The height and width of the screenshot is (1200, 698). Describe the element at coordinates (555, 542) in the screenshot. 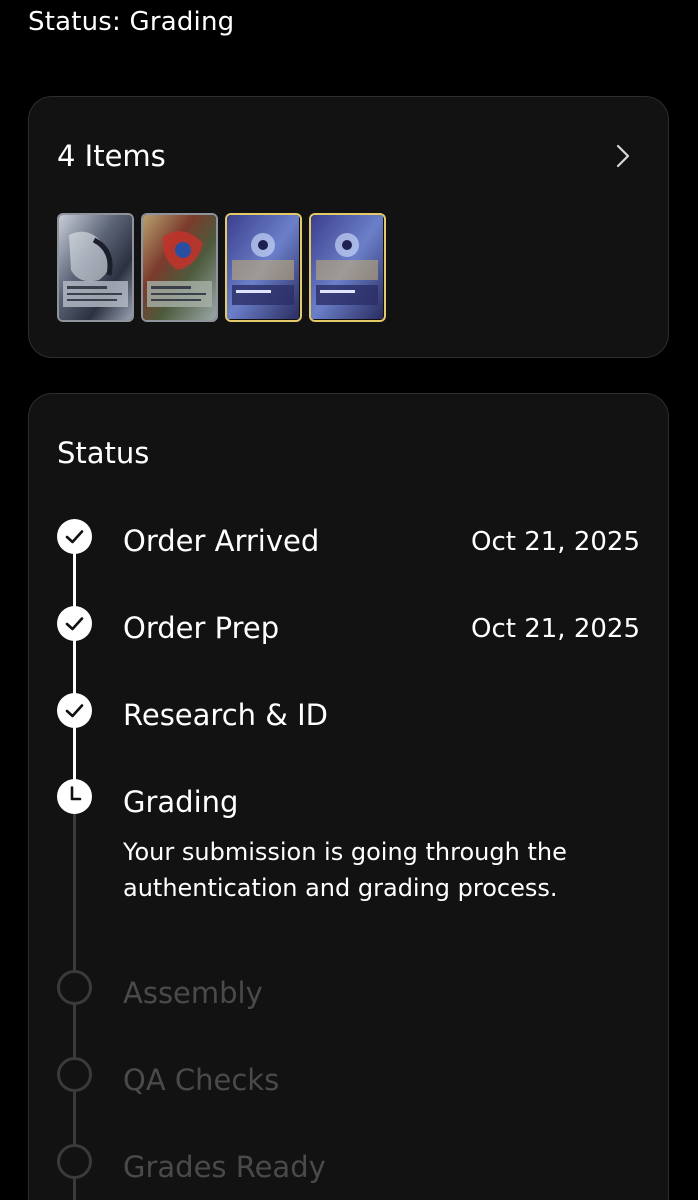

I see `step-date-order-arrived: Oct 21, 2025` at that location.